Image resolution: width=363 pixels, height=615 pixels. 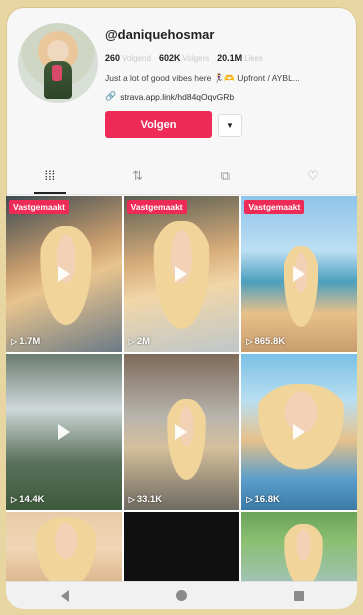 I want to click on view-count: ▷ 1.7M, so click(x=26, y=341).